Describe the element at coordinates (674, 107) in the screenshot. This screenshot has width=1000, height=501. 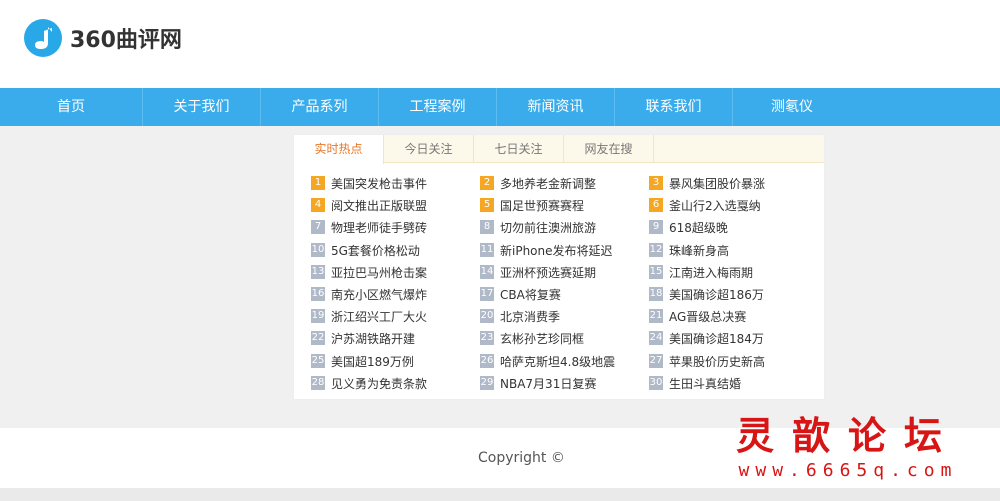
I see `nav-item-contact: 联系我们` at that location.